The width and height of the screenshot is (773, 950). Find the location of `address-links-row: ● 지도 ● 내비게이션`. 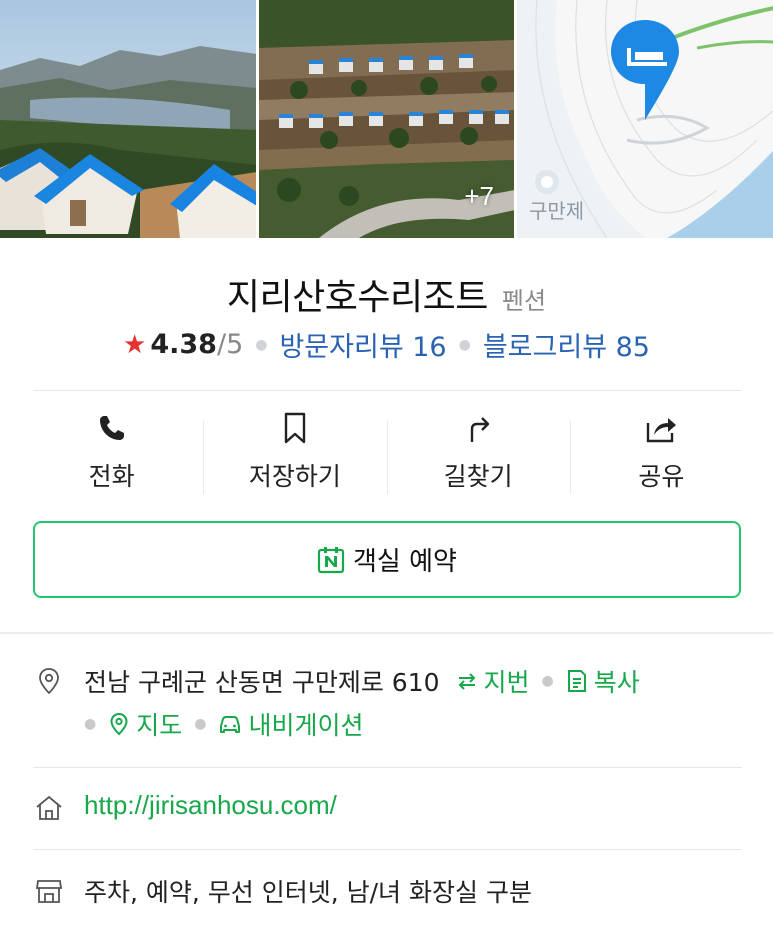

address-links-row: ● 지도 ● 내비게이션 is located at coordinates (223, 724).